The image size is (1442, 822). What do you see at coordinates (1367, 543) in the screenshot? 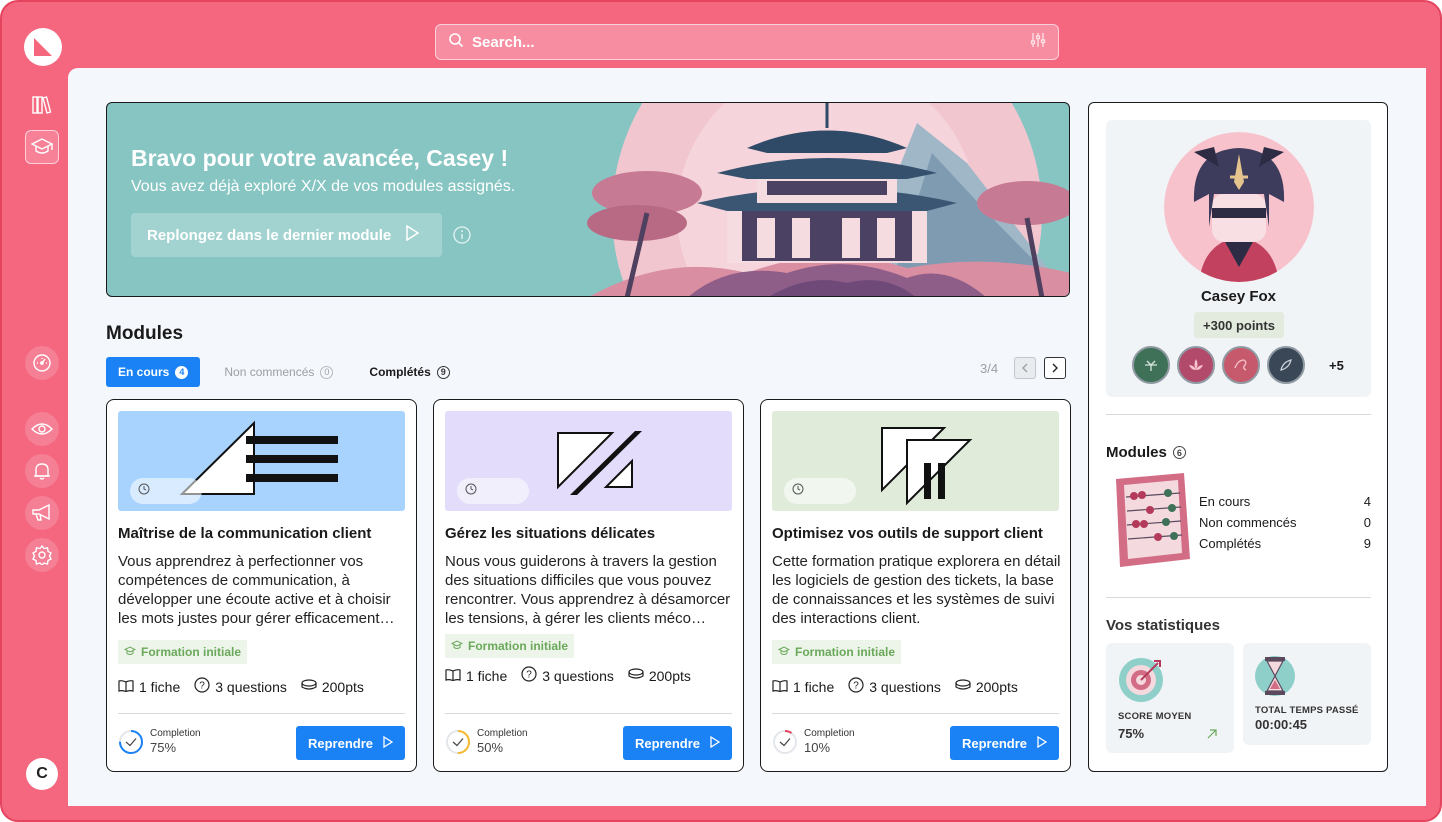
I see `module-stat-value: 9` at bounding box center [1367, 543].